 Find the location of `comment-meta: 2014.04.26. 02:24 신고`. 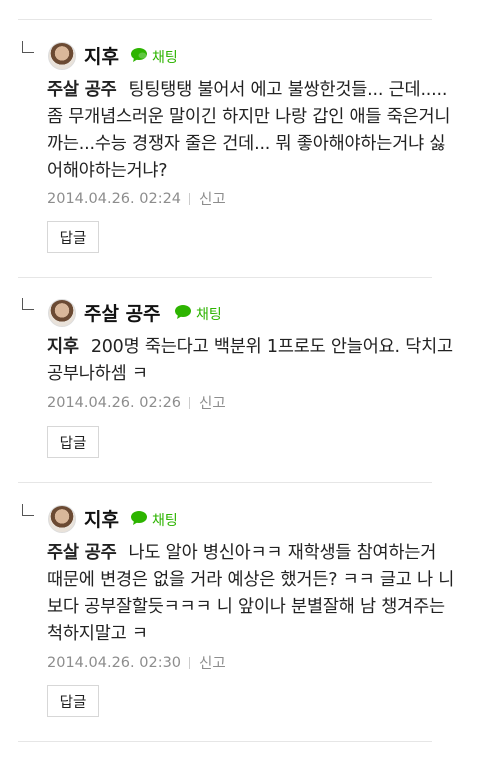

comment-meta: 2014.04.26. 02:24 신고 is located at coordinates (136, 198).